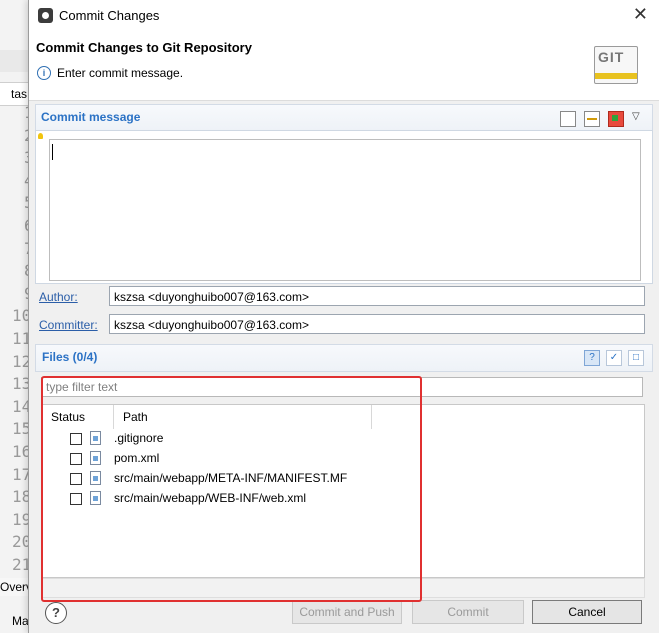 Image resolution: width=659 pixels, height=633 pixels. Describe the element at coordinates (52, 152) in the screenshot. I see `text-caret` at that location.